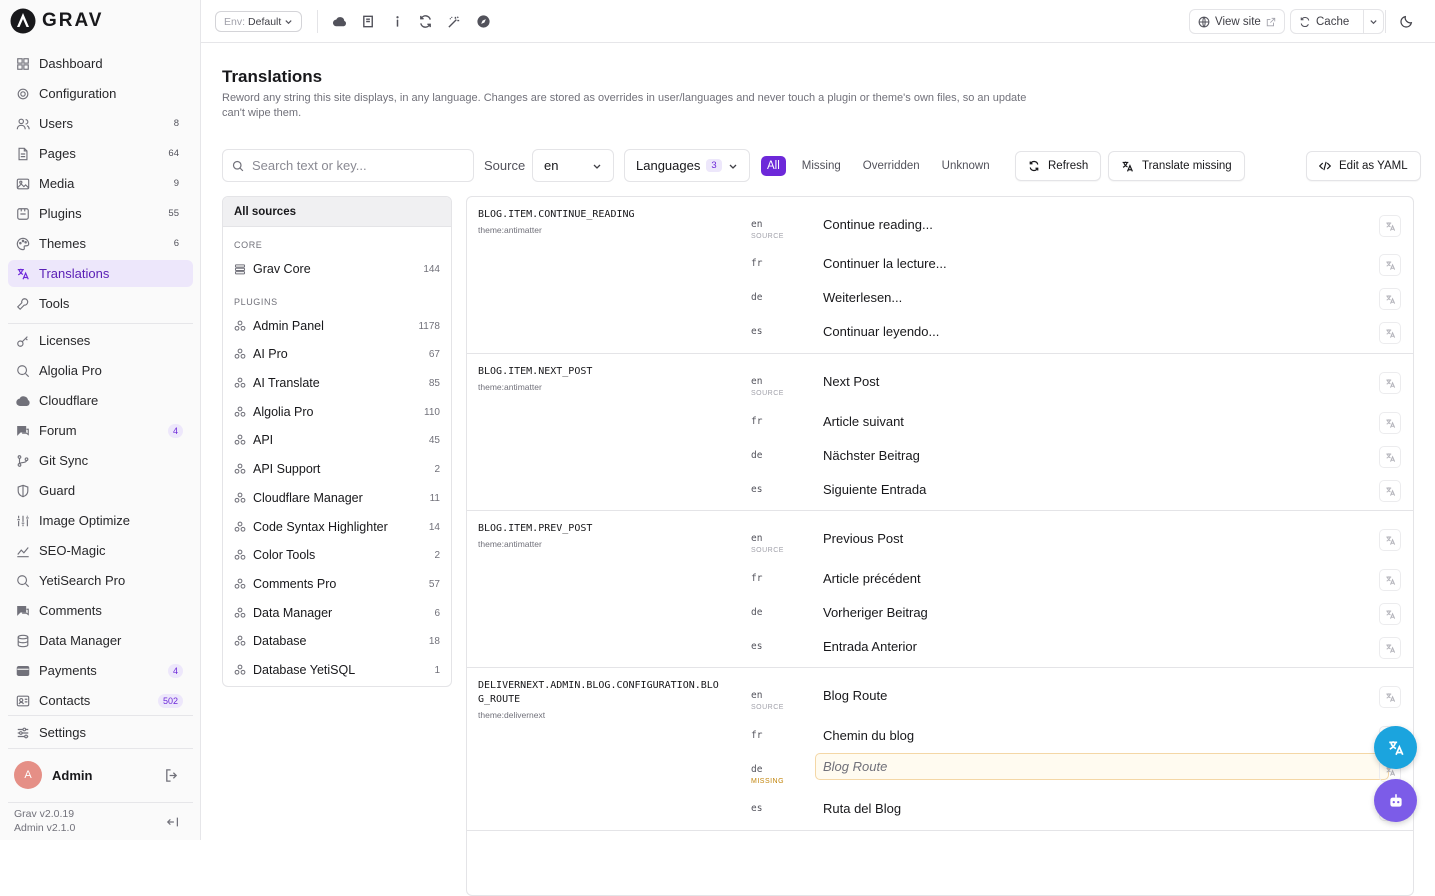  Describe the element at coordinates (100, 550) in the screenshot. I see `sidebar-item-seo-magic: SEO-Magic` at that location.